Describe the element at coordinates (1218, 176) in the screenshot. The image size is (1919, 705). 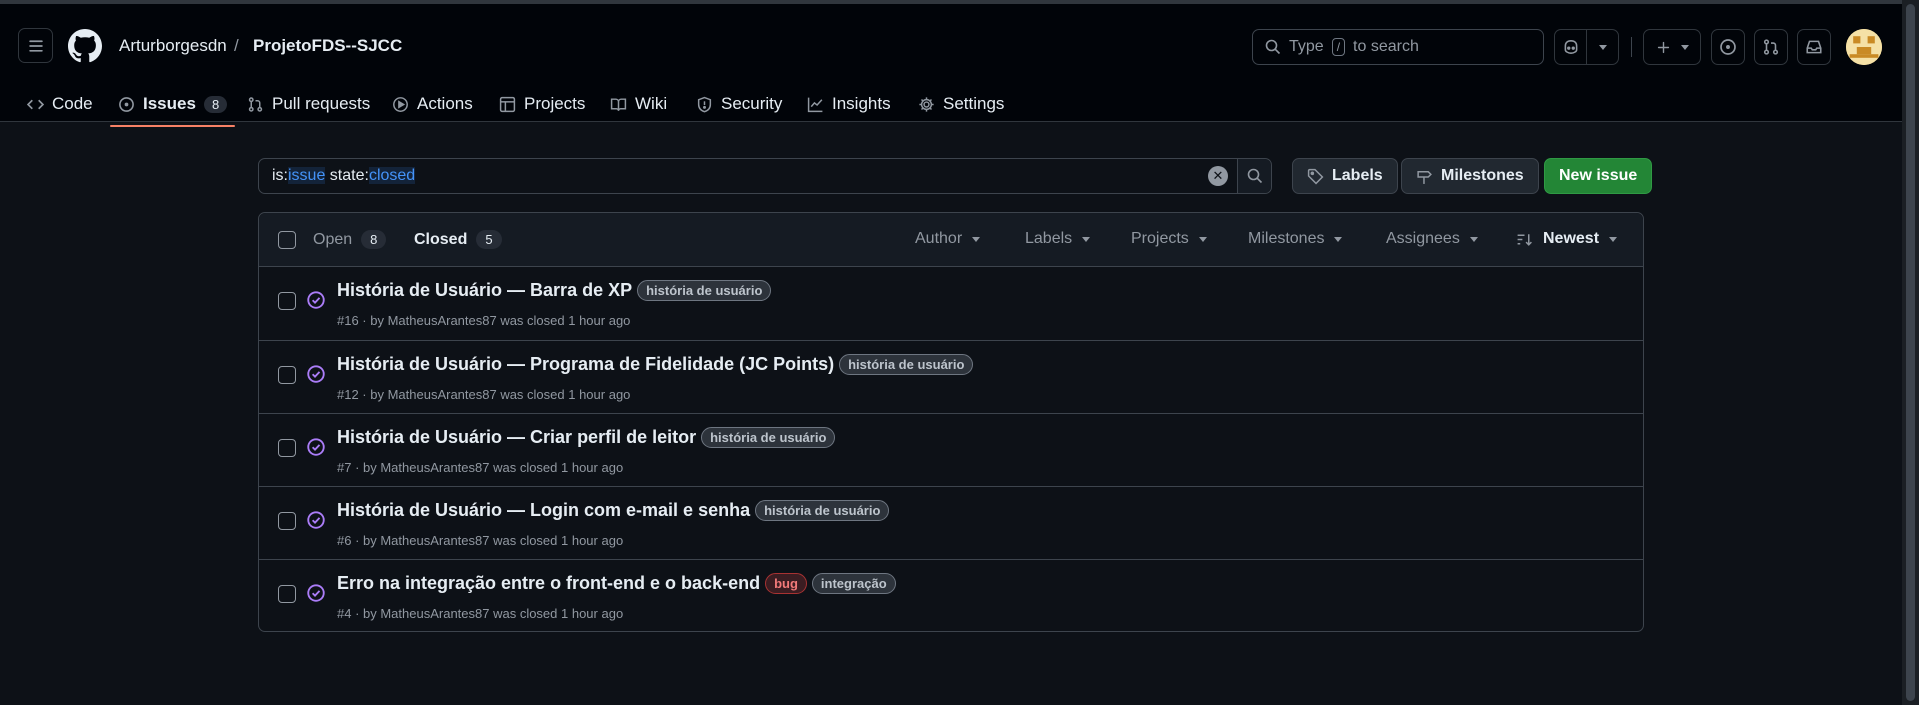
I see `clear-filter-icon: ✕` at that location.